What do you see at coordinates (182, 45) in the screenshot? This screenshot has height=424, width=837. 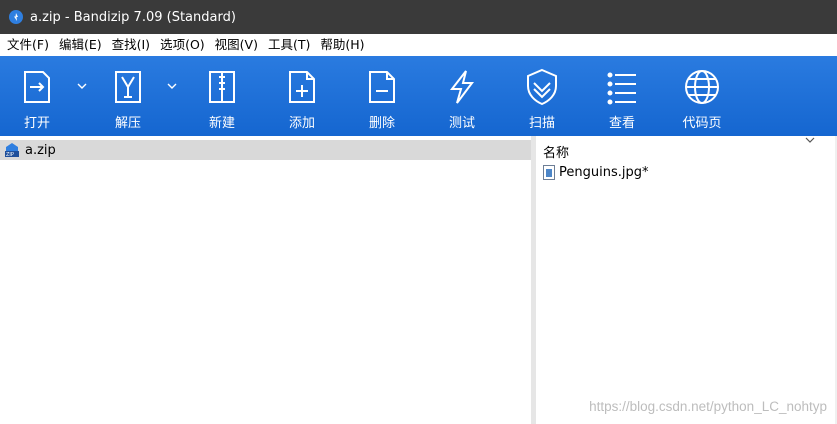 I see `menu-options: 选项(O)` at bounding box center [182, 45].